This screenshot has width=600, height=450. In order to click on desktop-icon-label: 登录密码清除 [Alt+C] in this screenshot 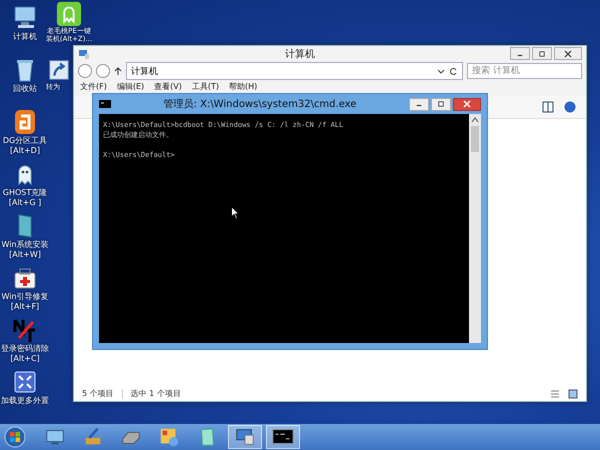, I will do `click(25, 354)`.